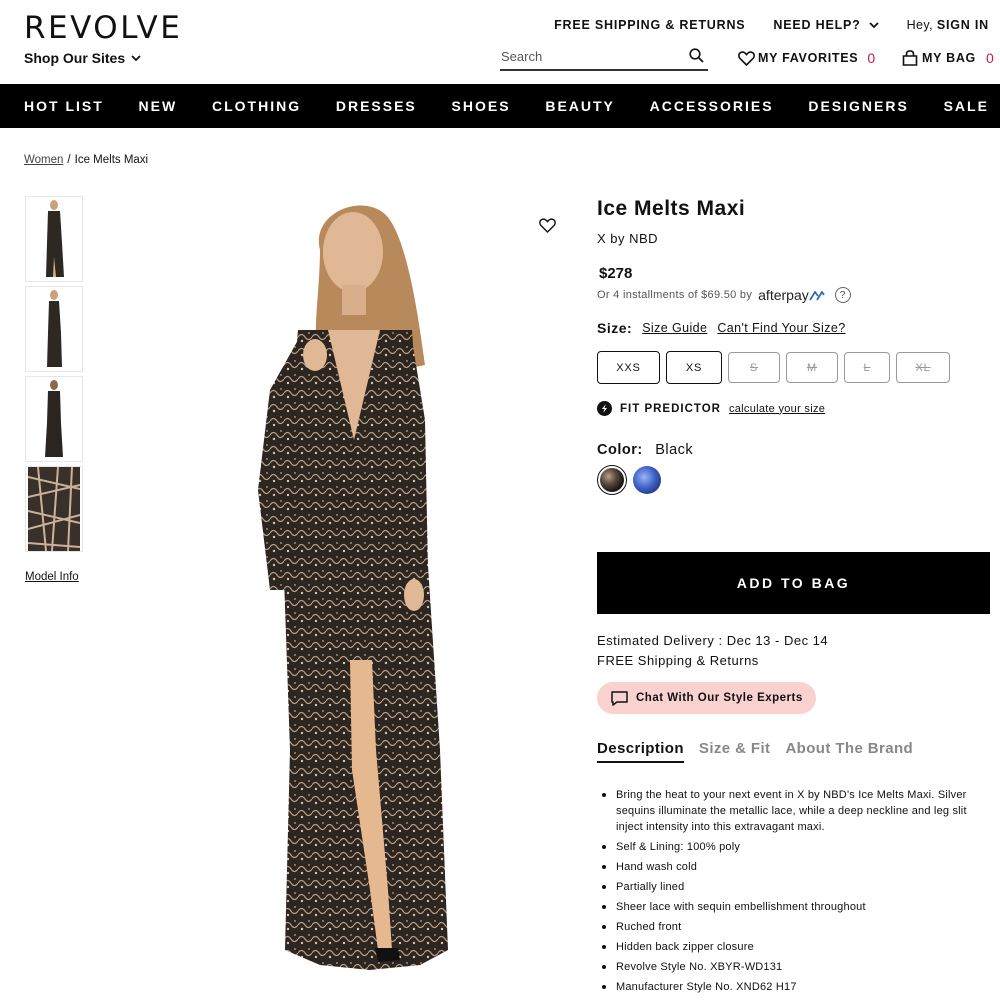 The height and width of the screenshot is (1000, 1000). What do you see at coordinates (620, 450) in the screenshot?
I see `color-label: Color:` at bounding box center [620, 450].